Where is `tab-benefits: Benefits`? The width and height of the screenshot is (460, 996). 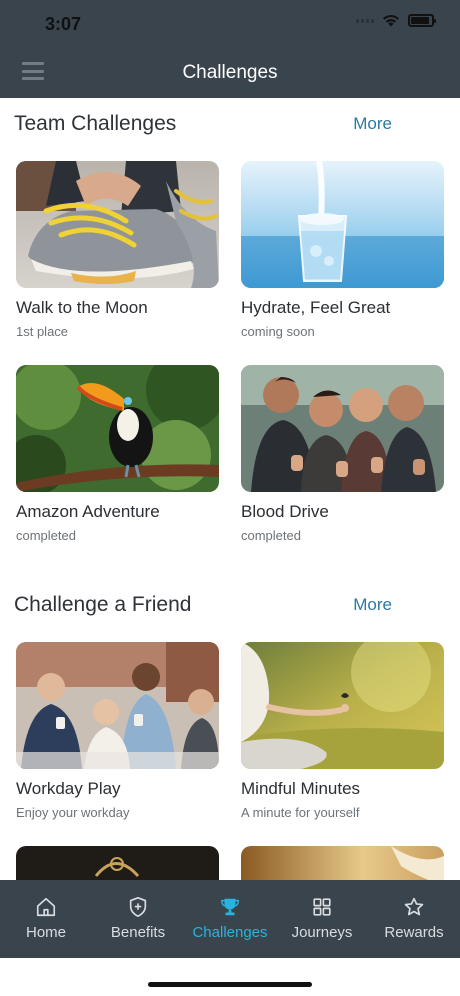
tab-benefits: Benefits is located at coordinates (138, 919).